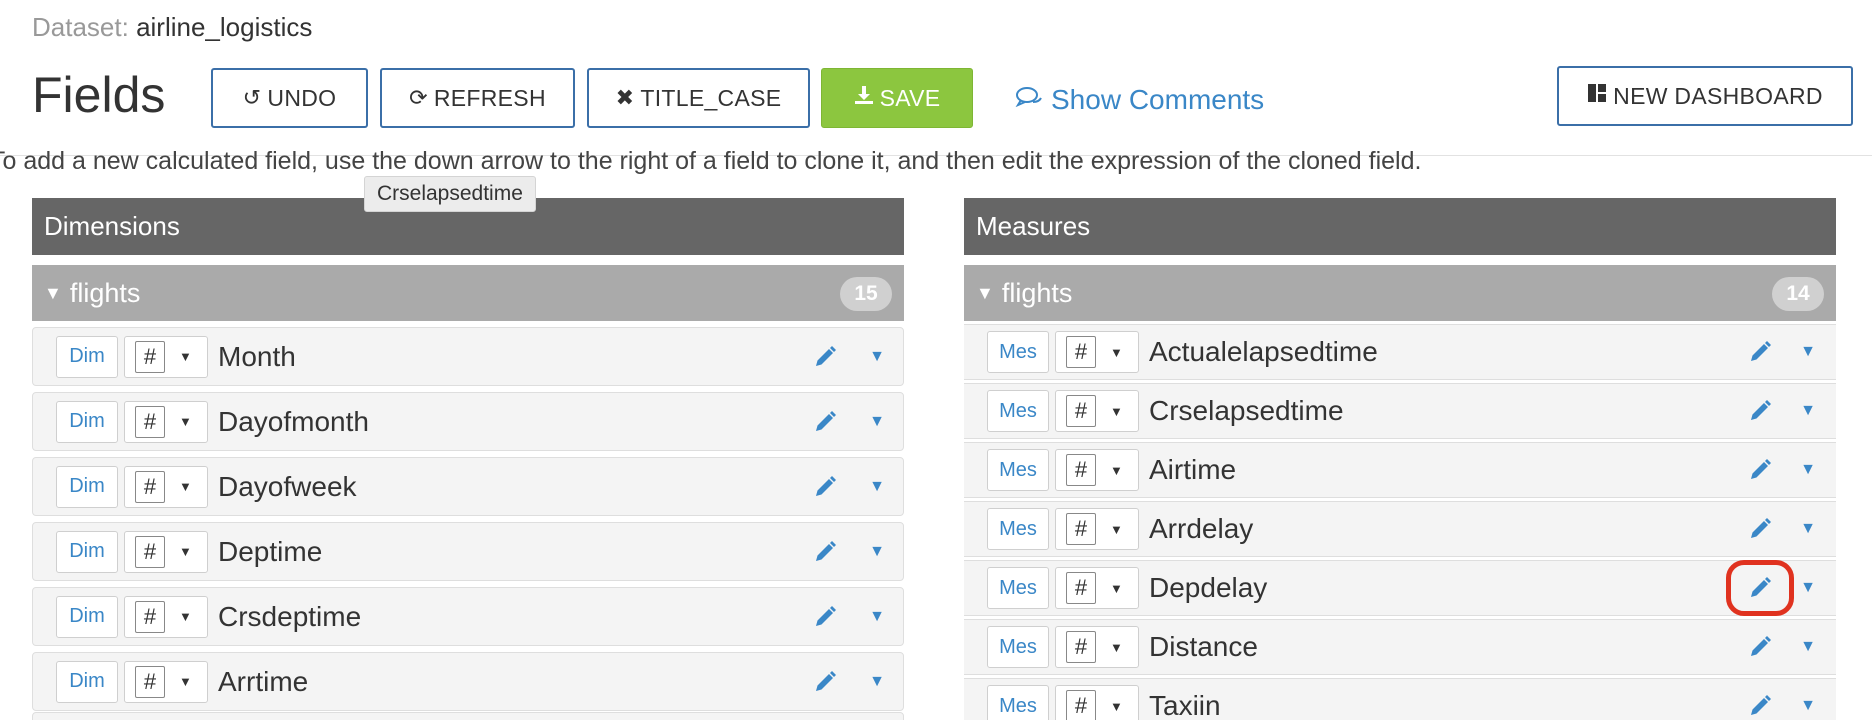 This screenshot has height=720, width=1872. I want to click on count-badge: 15, so click(866, 294).